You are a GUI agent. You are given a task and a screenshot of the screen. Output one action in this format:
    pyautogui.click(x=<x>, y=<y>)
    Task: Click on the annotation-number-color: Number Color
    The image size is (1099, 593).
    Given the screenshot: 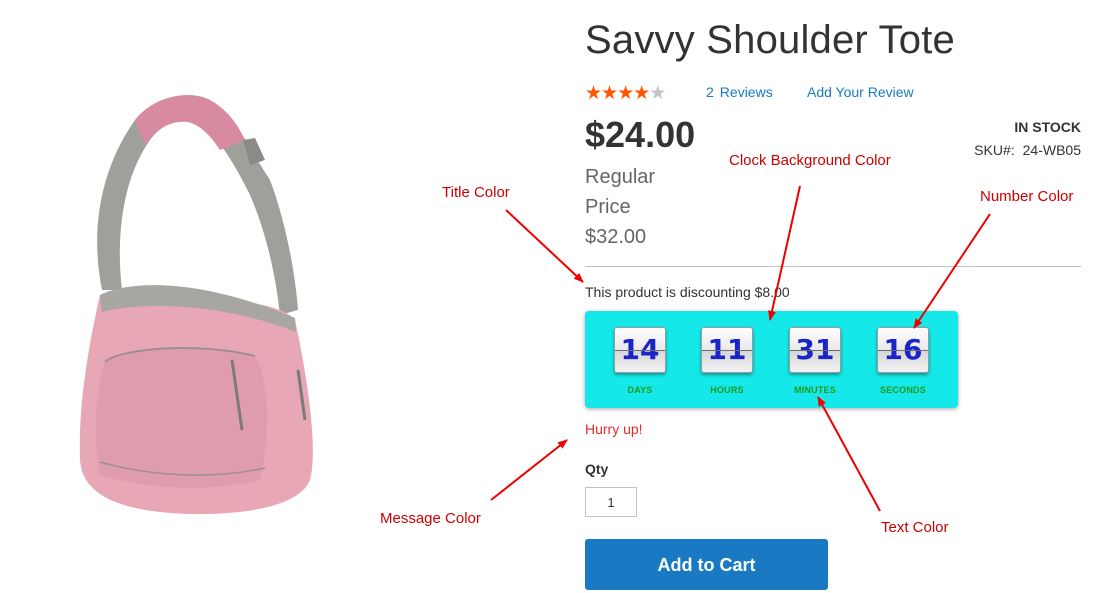 What is the action you would take?
    pyautogui.click(x=1027, y=196)
    